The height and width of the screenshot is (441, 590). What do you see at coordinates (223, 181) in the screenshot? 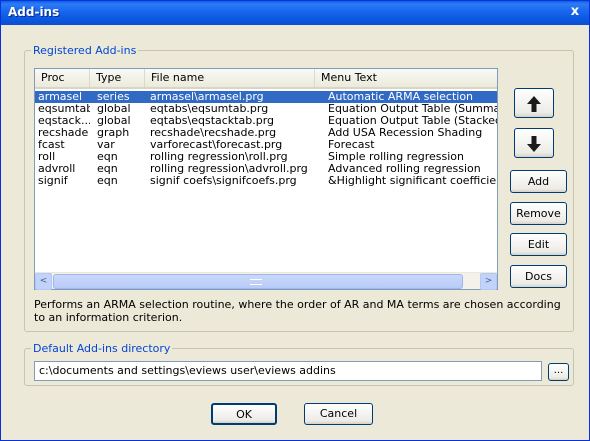
I see `cell-file-name: signif coefs\signifcoefs.prg` at bounding box center [223, 181].